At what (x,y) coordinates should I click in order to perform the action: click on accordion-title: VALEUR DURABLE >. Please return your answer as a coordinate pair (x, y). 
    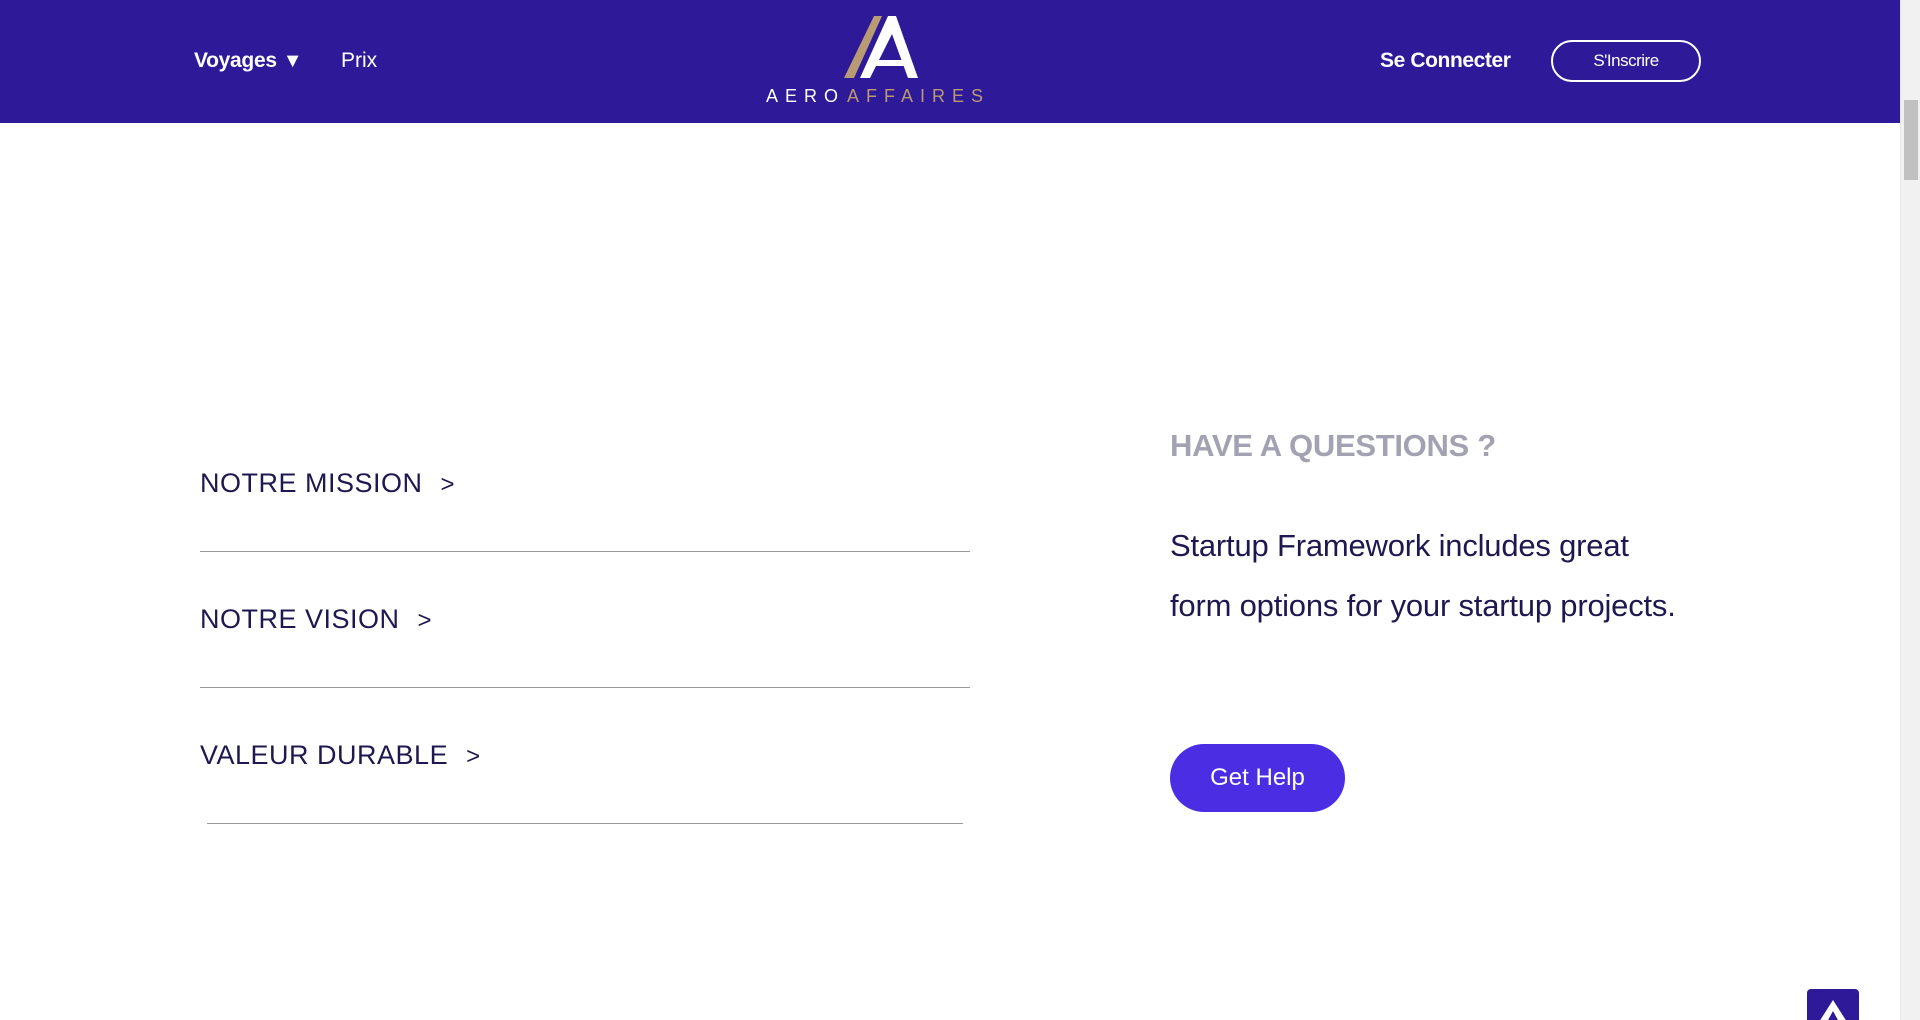
    Looking at the image, I should click on (340, 755).